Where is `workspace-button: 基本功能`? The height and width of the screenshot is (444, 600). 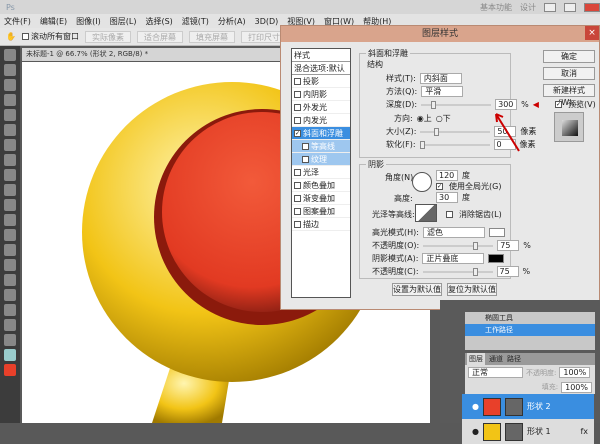 workspace-button: 基本功能 is located at coordinates (496, 7).